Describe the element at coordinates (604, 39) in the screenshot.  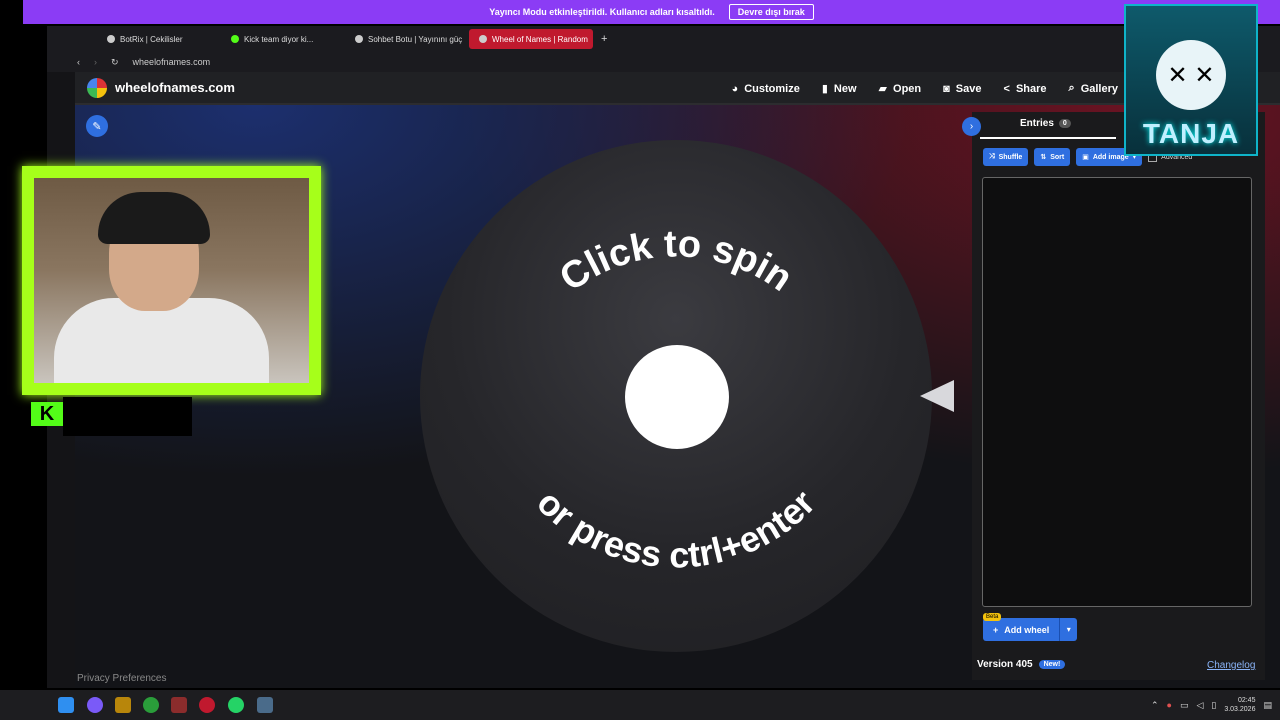
I see `new-tab-button: +` at that location.